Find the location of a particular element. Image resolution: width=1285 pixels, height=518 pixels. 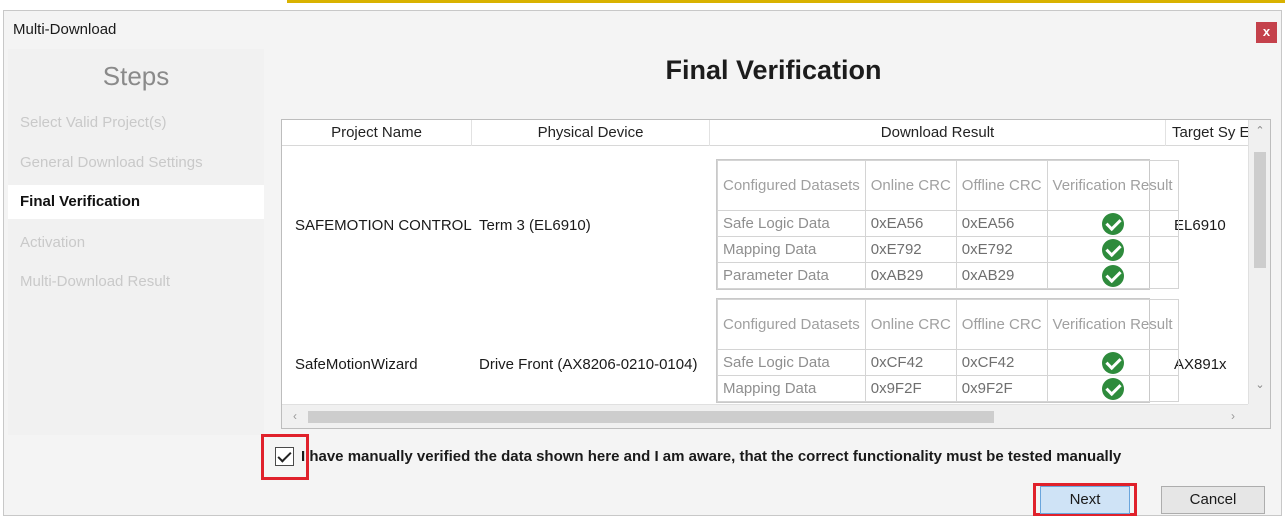

scroll-left-icon: ‹ is located at coordinates (295, 416).